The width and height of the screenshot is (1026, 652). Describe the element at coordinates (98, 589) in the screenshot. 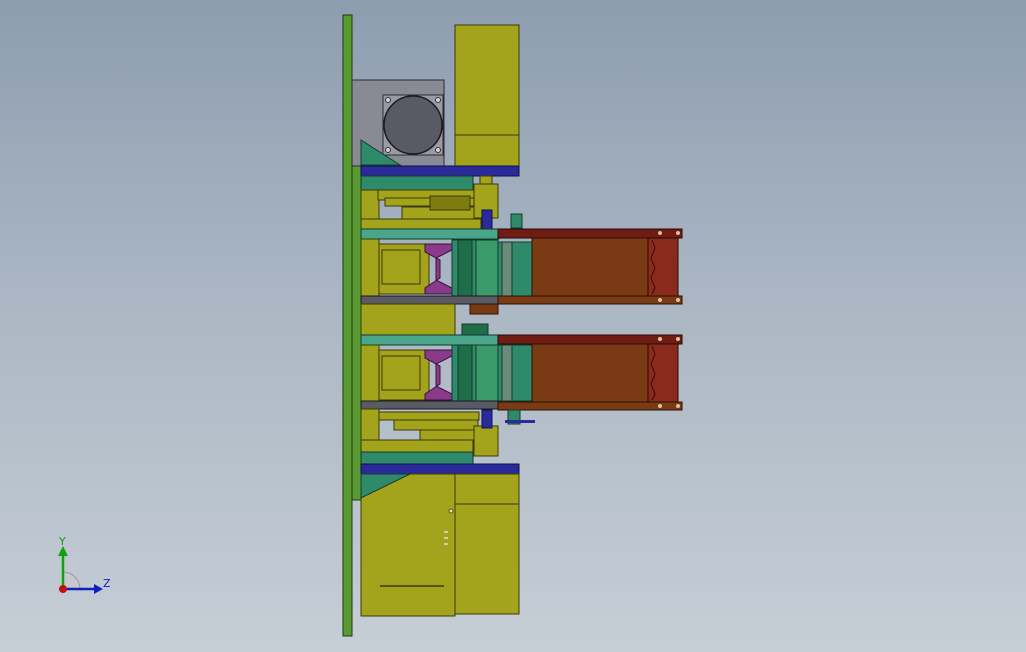

I see `z-axis-arrow` at that location.